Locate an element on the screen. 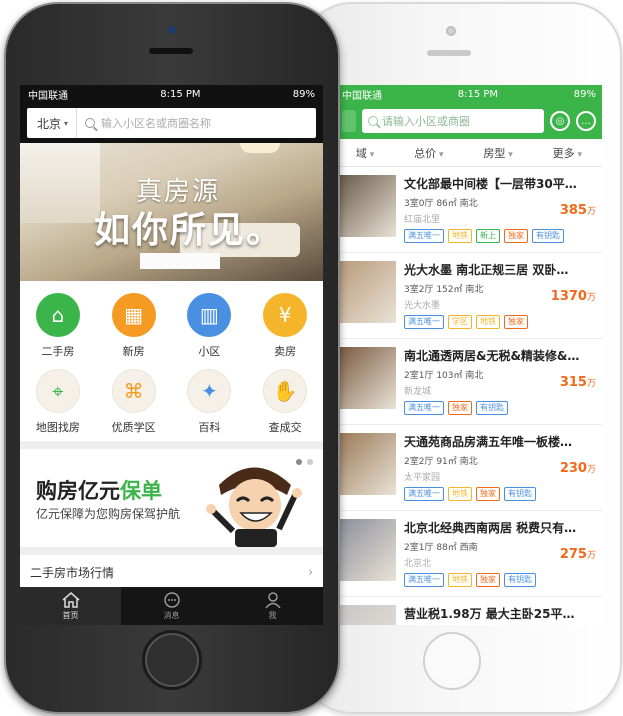  clock: 8:15 PM is located at coordinates (180, 94).